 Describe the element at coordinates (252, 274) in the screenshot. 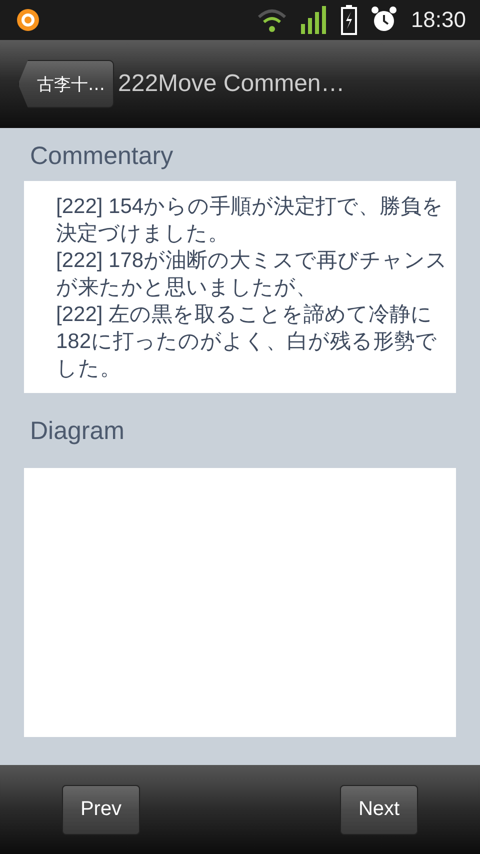

I see `comment-text: [222] 178が油断の大ミスで再びチャンスが来たかと思いましたが、` at that location.